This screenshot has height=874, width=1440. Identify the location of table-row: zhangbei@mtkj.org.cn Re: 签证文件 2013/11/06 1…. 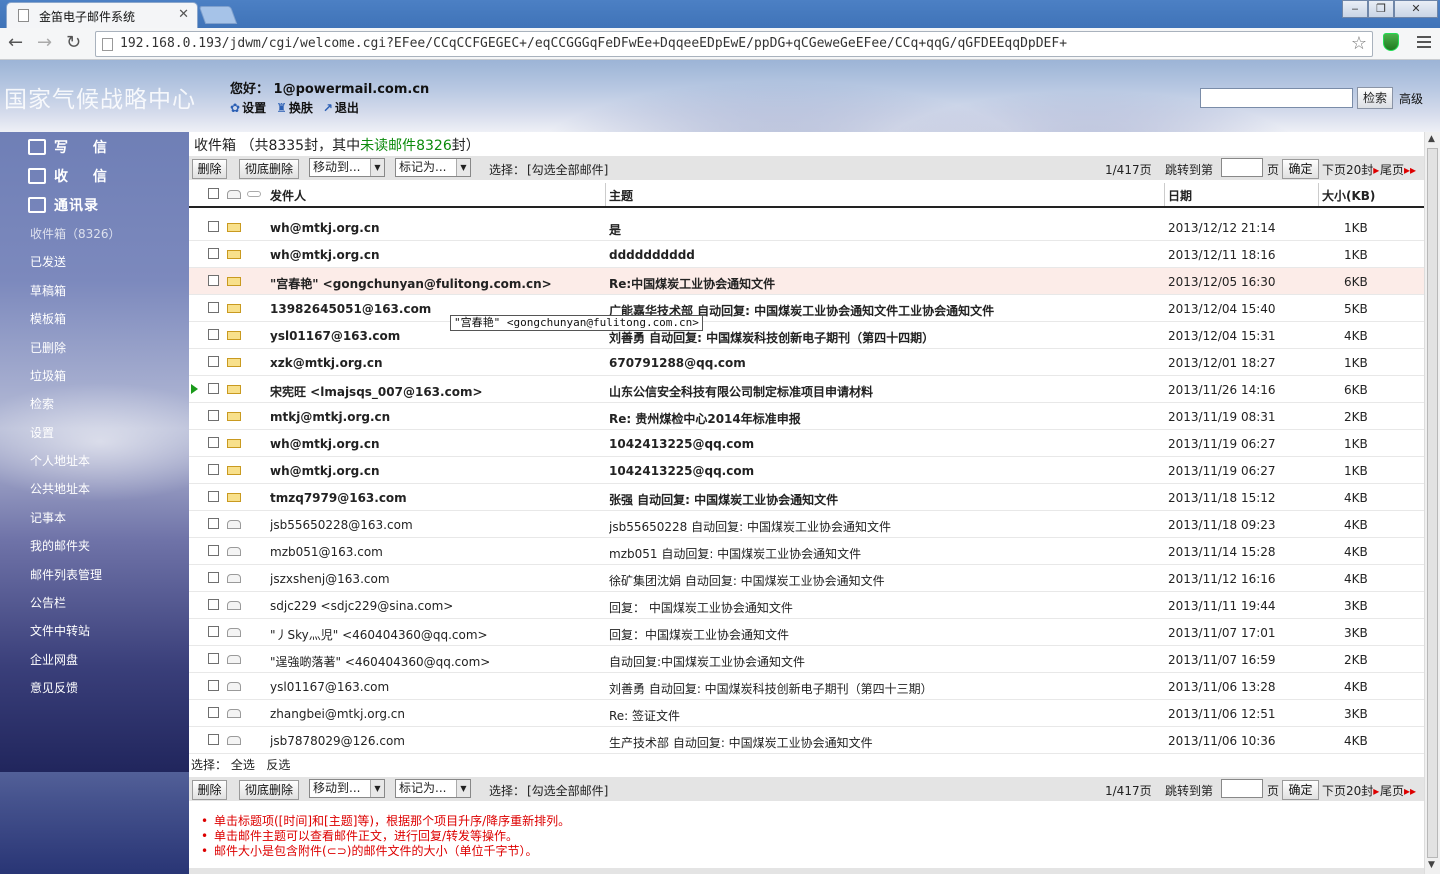
(806, 713).